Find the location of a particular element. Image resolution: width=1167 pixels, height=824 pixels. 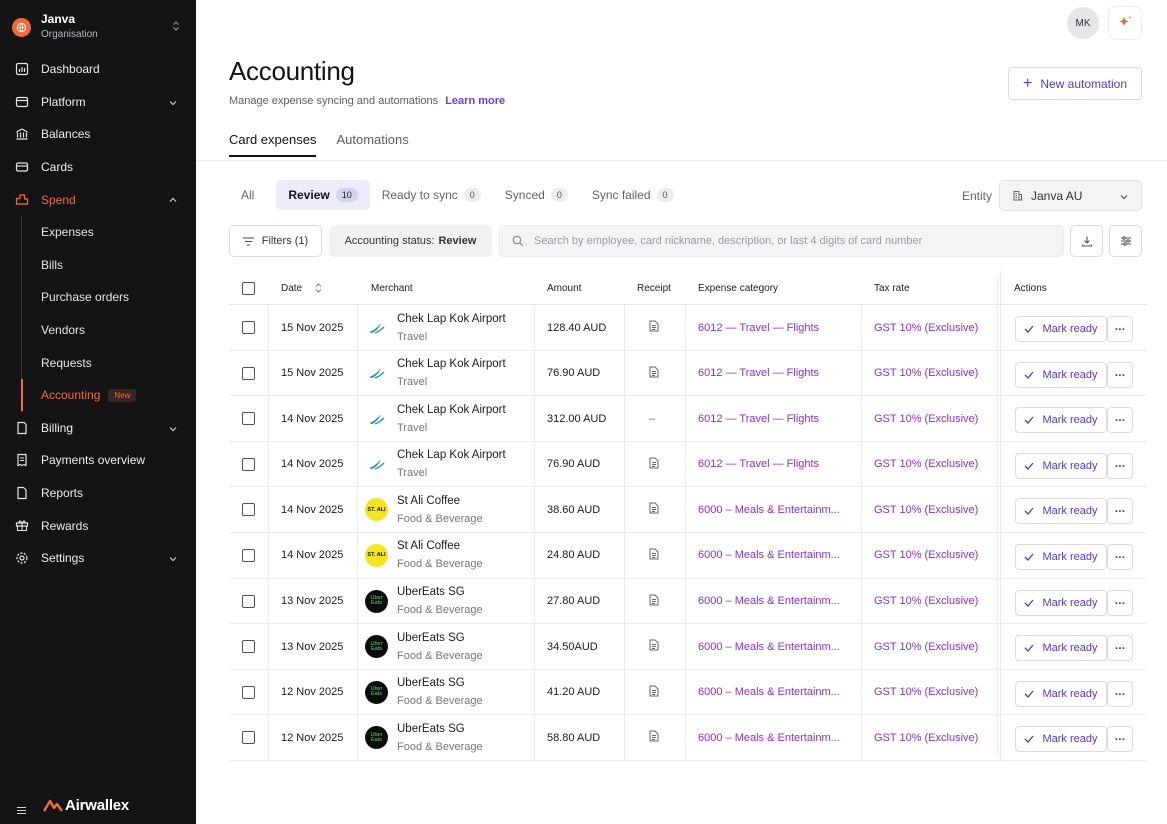

status-tab-all: All is located at coordinates (252, 195).